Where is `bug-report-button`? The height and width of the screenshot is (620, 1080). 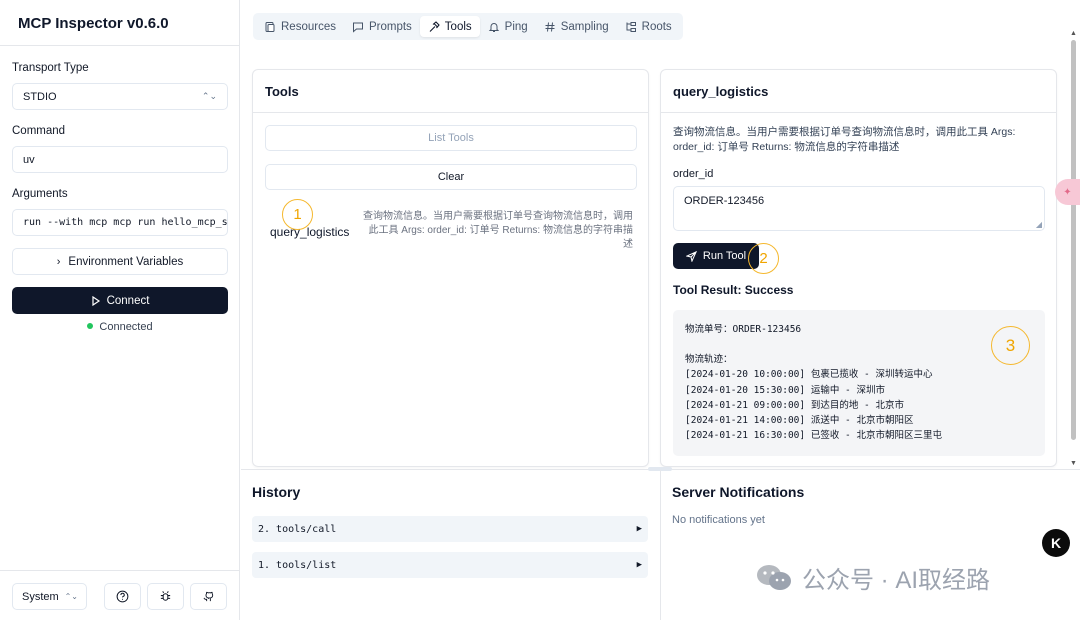 bug-report-button is located at coordinates (165, 596).